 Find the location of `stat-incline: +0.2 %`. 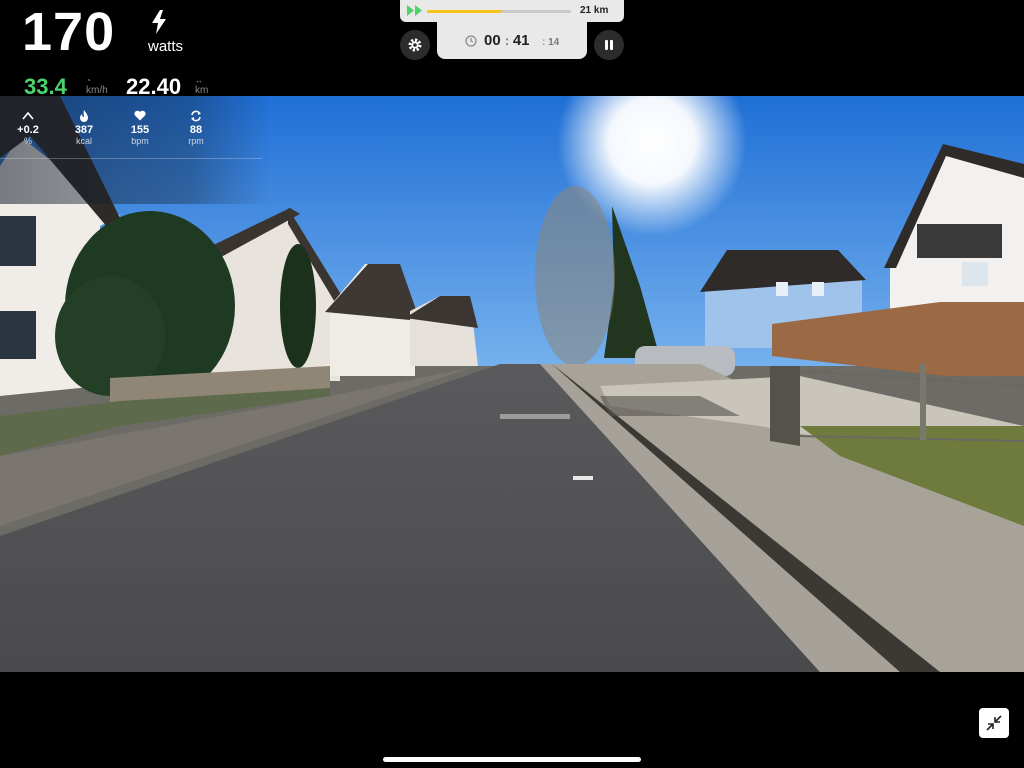

stat-incline: +0.2 % is located at coordinates (28, 128).